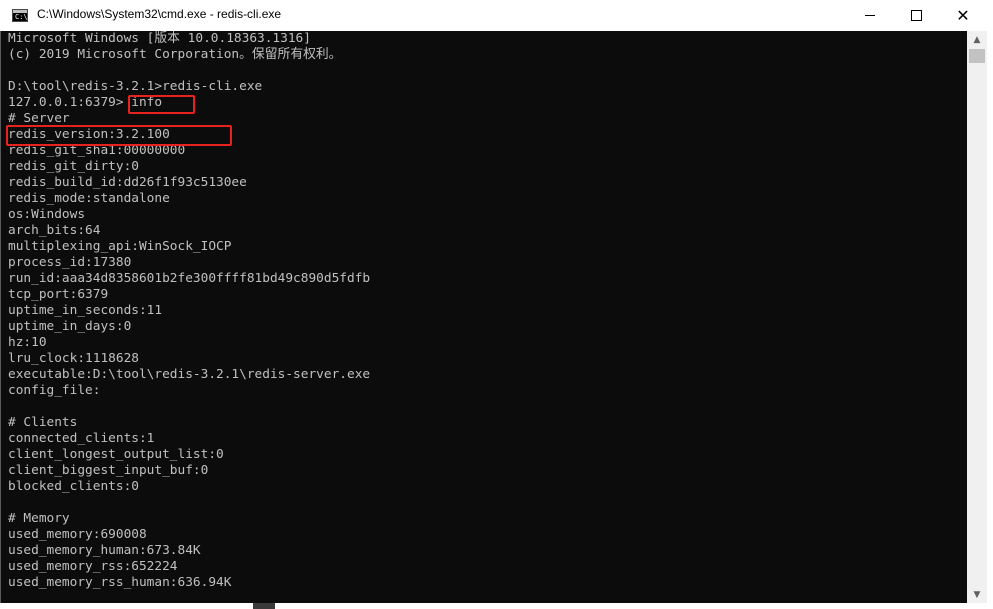  Describe the element at coordinates (58, 294) in the screenshot. I see `console-line: tcp_port:6379` at that location.